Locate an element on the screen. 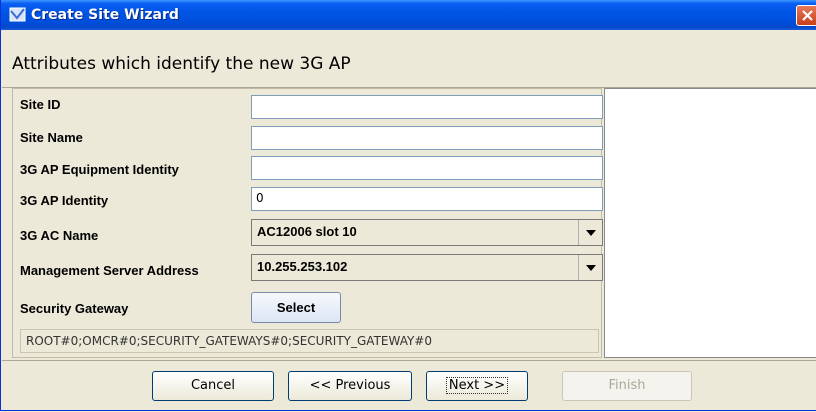 The height and width of the screenshot is (412, 816). next-button: Next >> is located at coordinates (477, 386).